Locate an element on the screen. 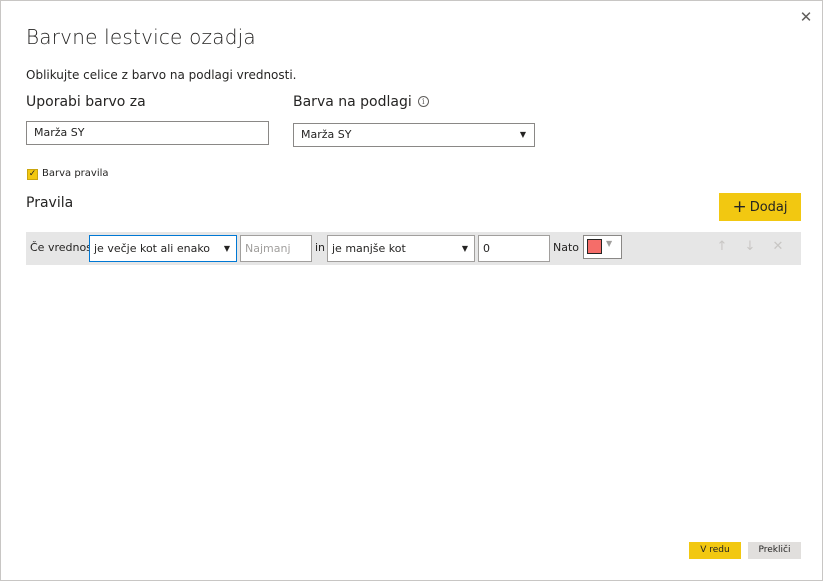 This screenshot has width=823, height=581. rule-value-1-placeholder: Najmanj is located at coordinates (268, 248).